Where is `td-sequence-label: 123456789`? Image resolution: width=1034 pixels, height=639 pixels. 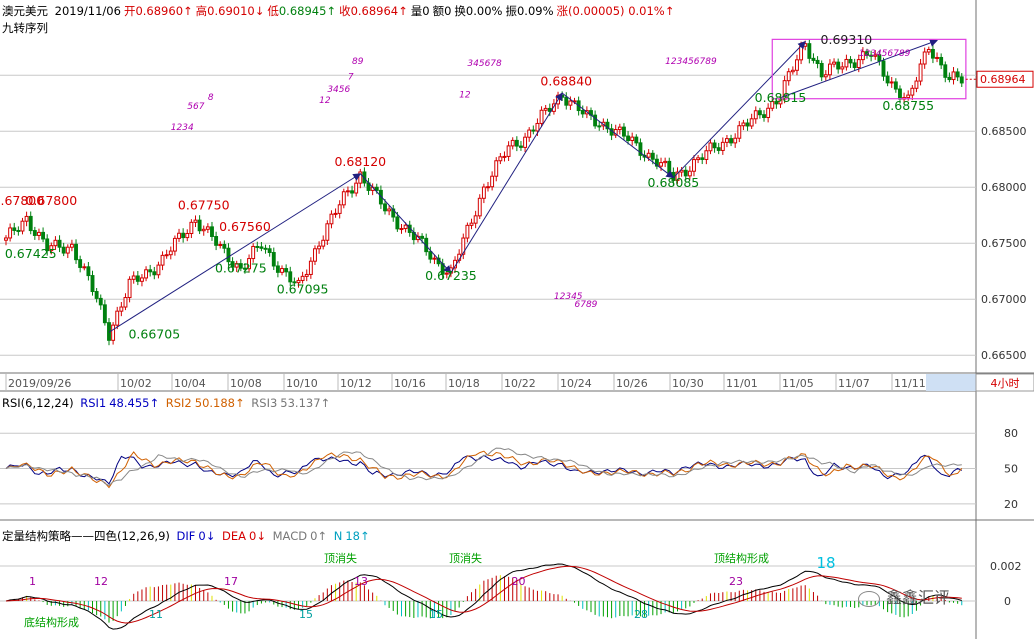 td-sequence-label: 123456789 is located at coordinates (885, 54).